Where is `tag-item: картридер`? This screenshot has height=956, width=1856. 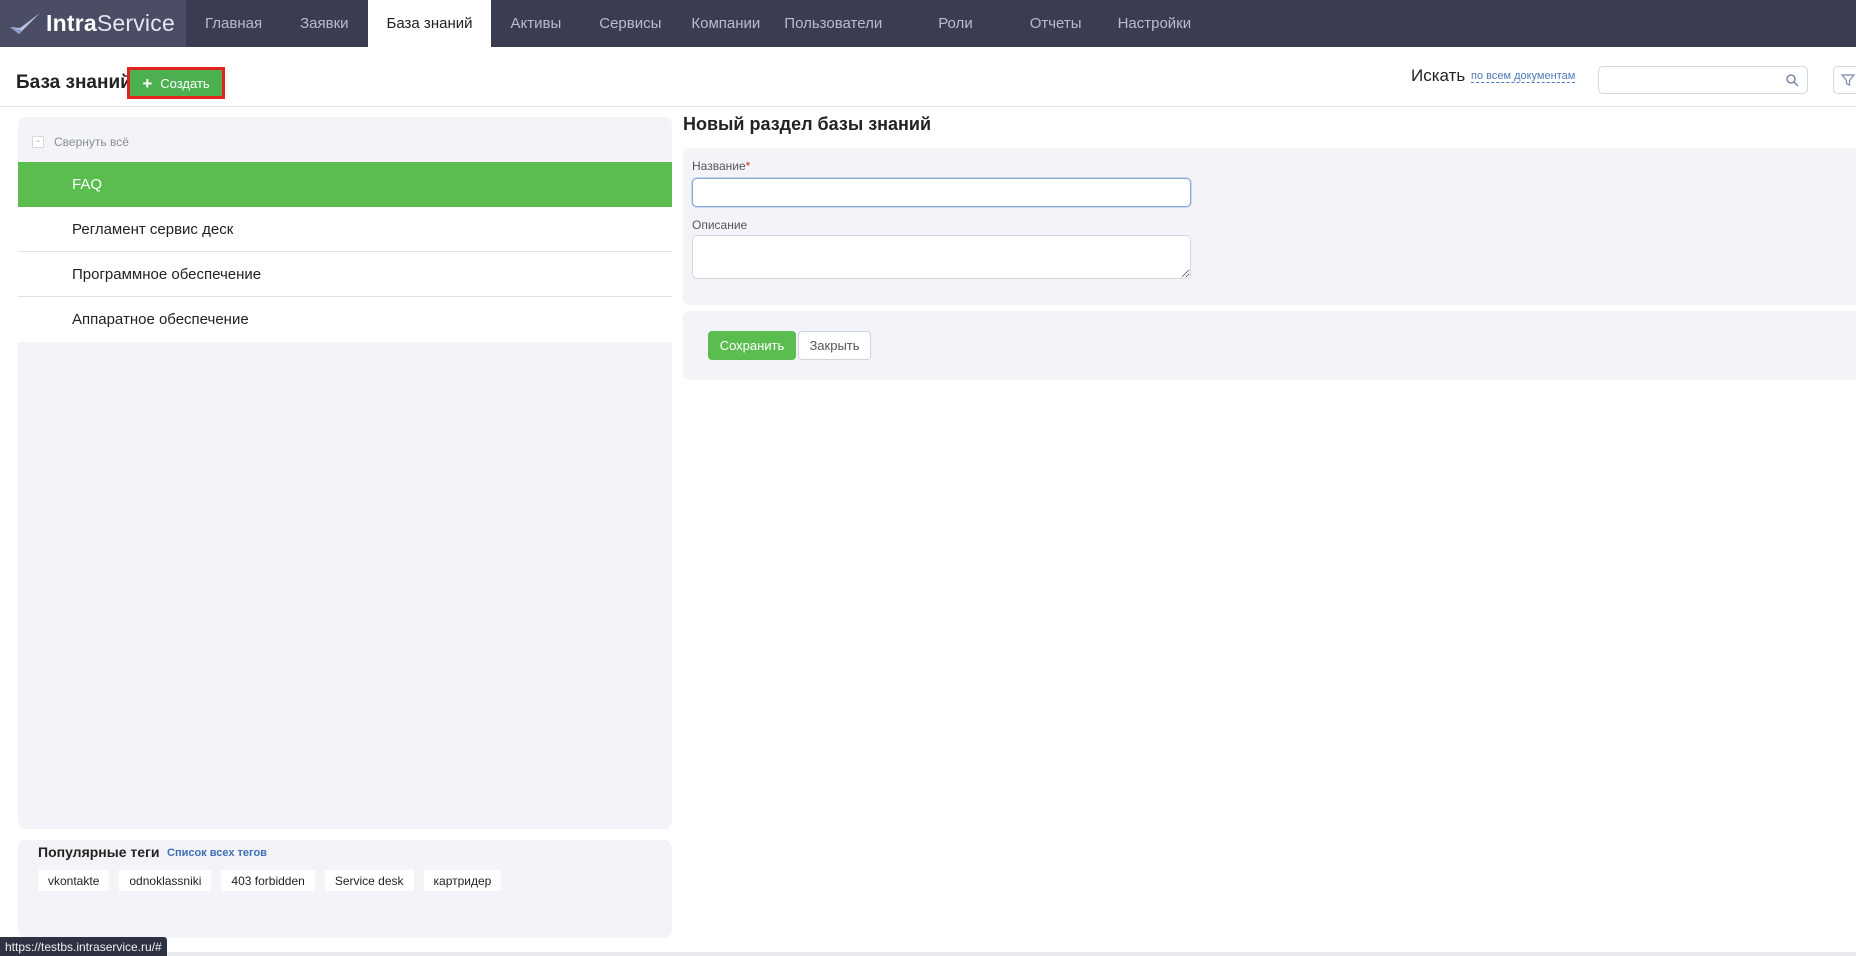
tag-item: картридер is located at coordinates (462, 880).